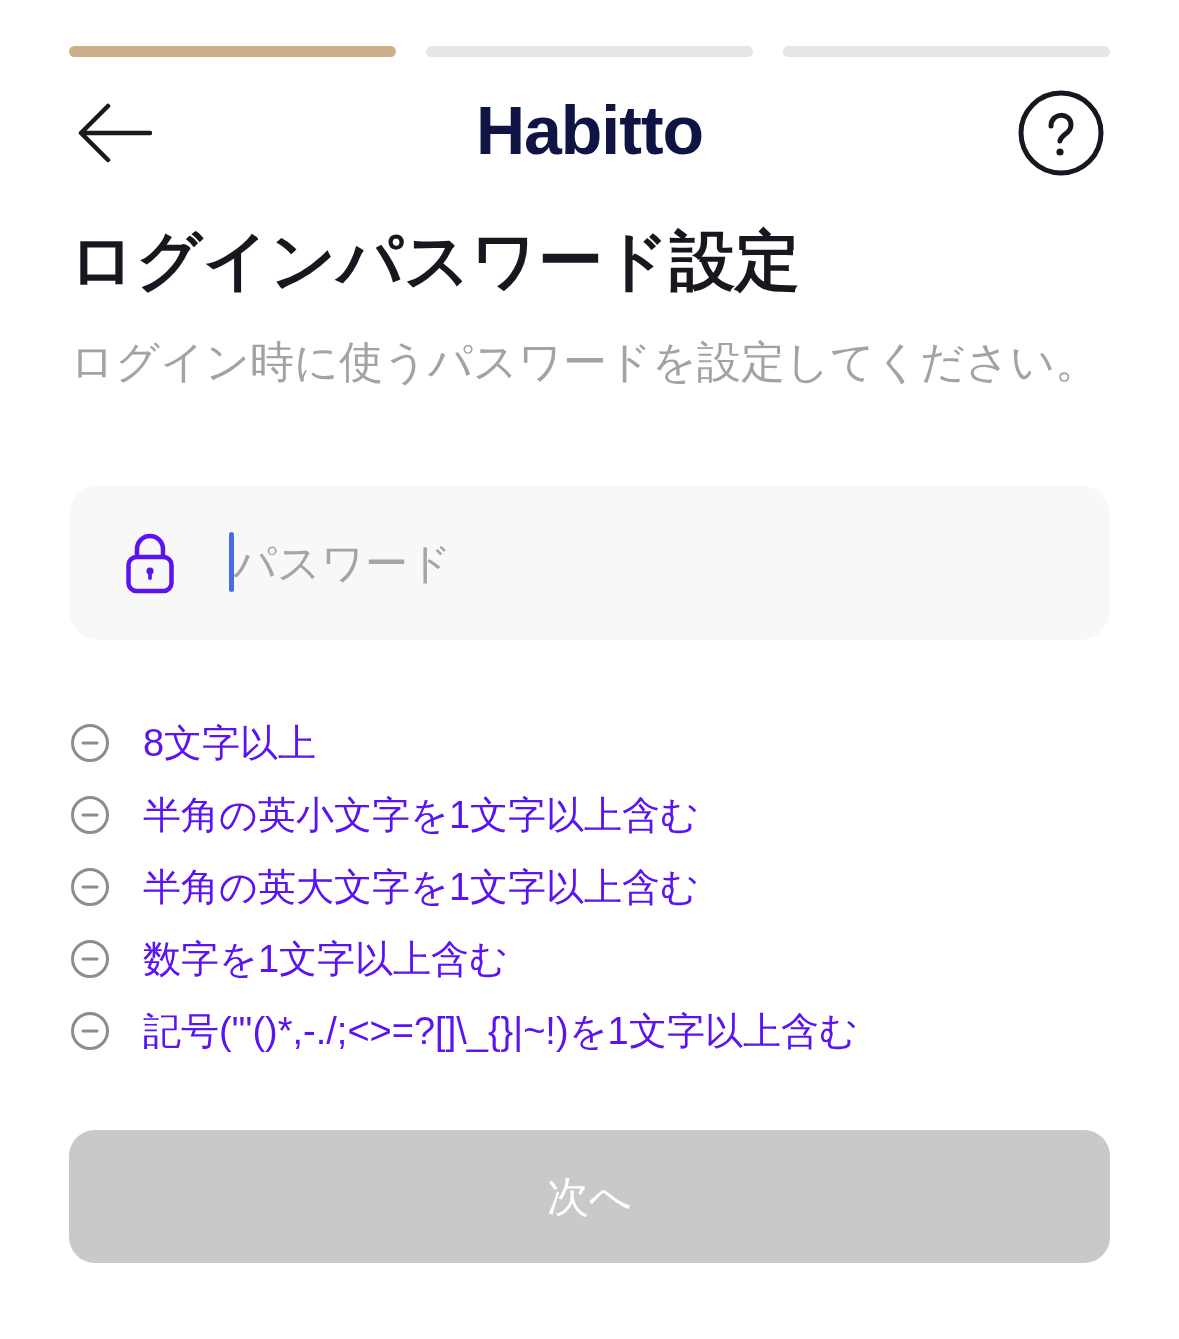  Describe the element at coordinates (1061, 133) in the screenshot. I see `help-icon` at that location.